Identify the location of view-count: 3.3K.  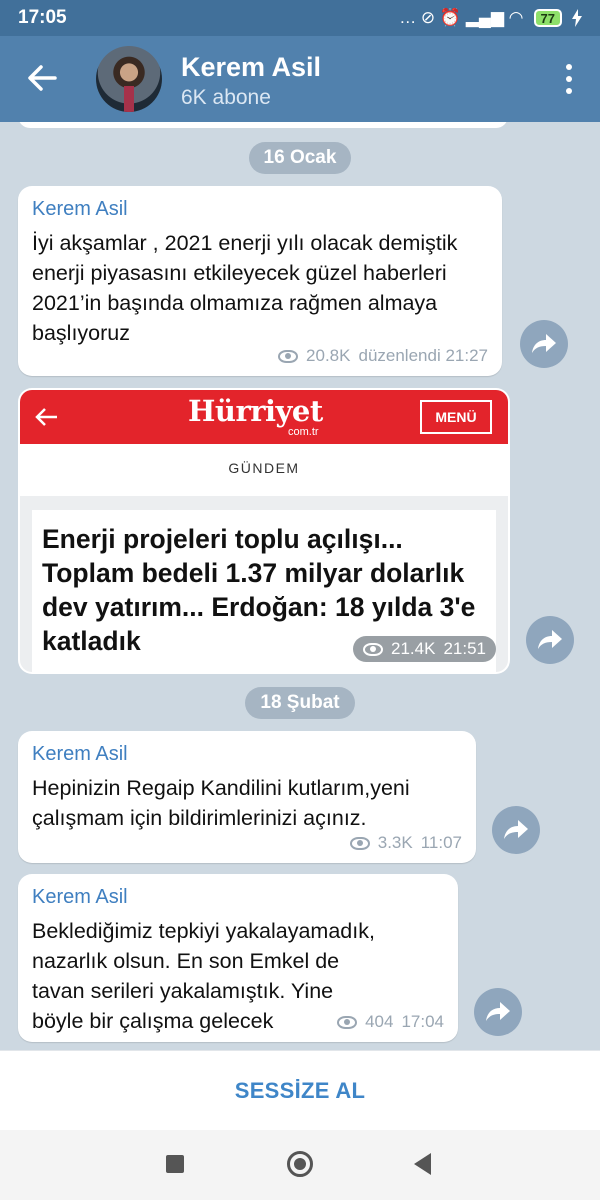
(395, 842).